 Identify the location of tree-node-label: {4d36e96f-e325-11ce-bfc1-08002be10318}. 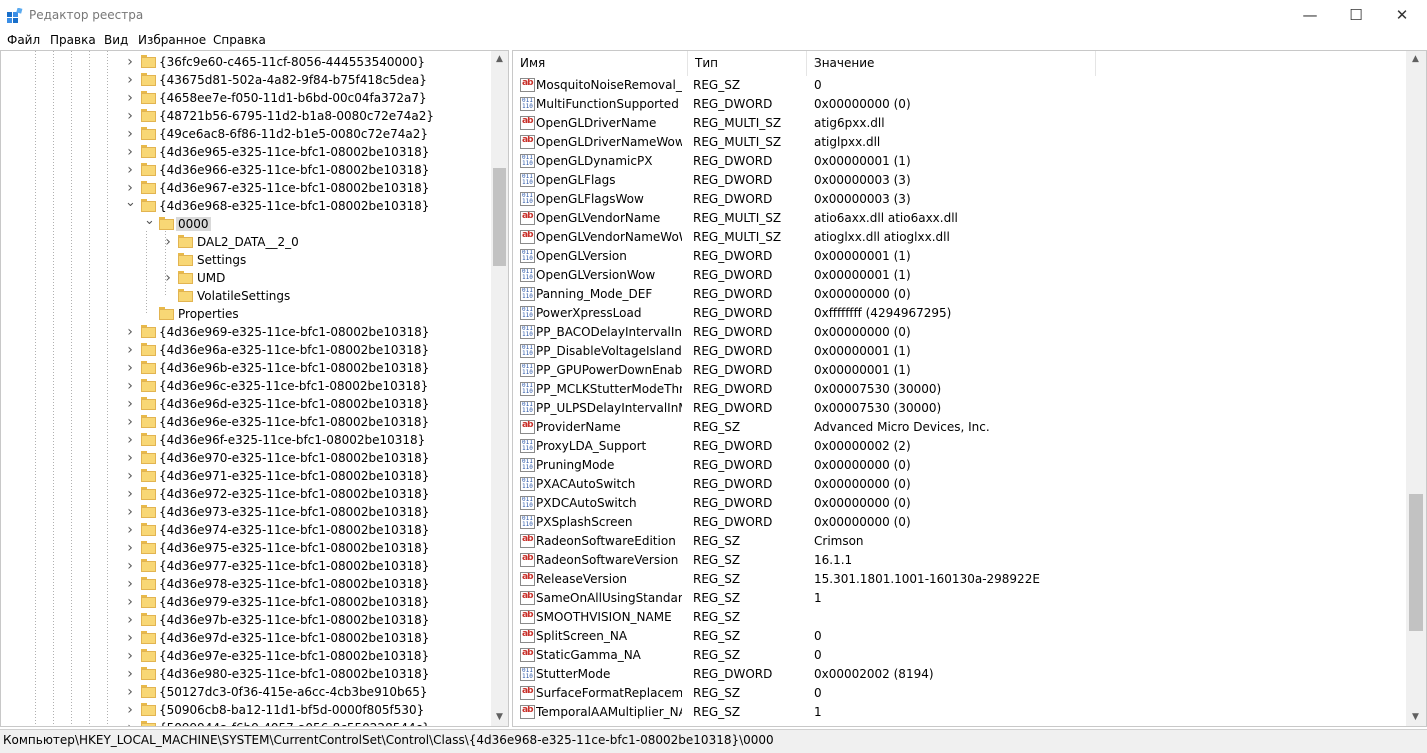
(292, 440).